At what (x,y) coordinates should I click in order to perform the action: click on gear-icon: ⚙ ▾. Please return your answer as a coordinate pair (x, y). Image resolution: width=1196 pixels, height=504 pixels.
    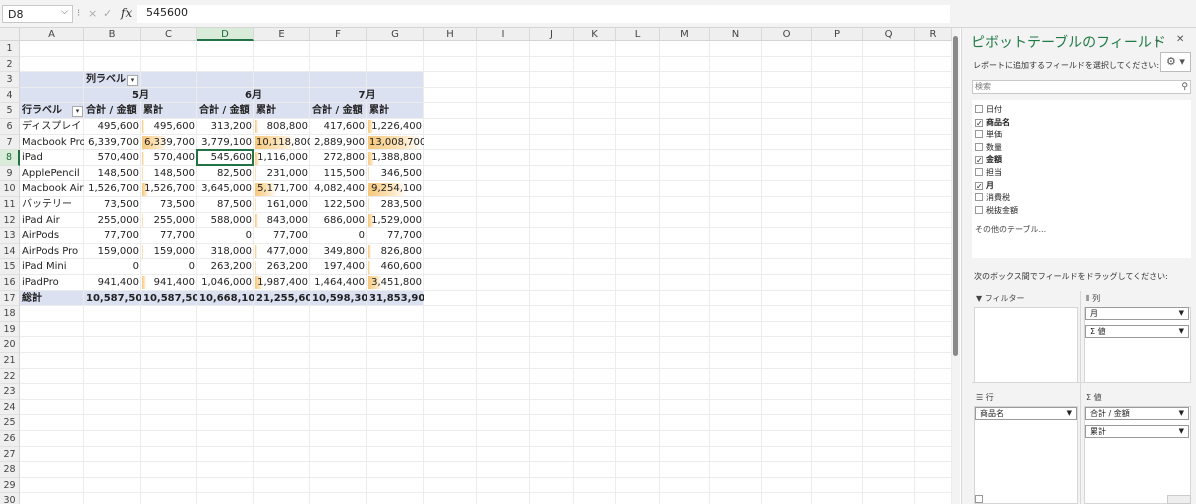
    Looking at the image, I should click on (1175, 62).